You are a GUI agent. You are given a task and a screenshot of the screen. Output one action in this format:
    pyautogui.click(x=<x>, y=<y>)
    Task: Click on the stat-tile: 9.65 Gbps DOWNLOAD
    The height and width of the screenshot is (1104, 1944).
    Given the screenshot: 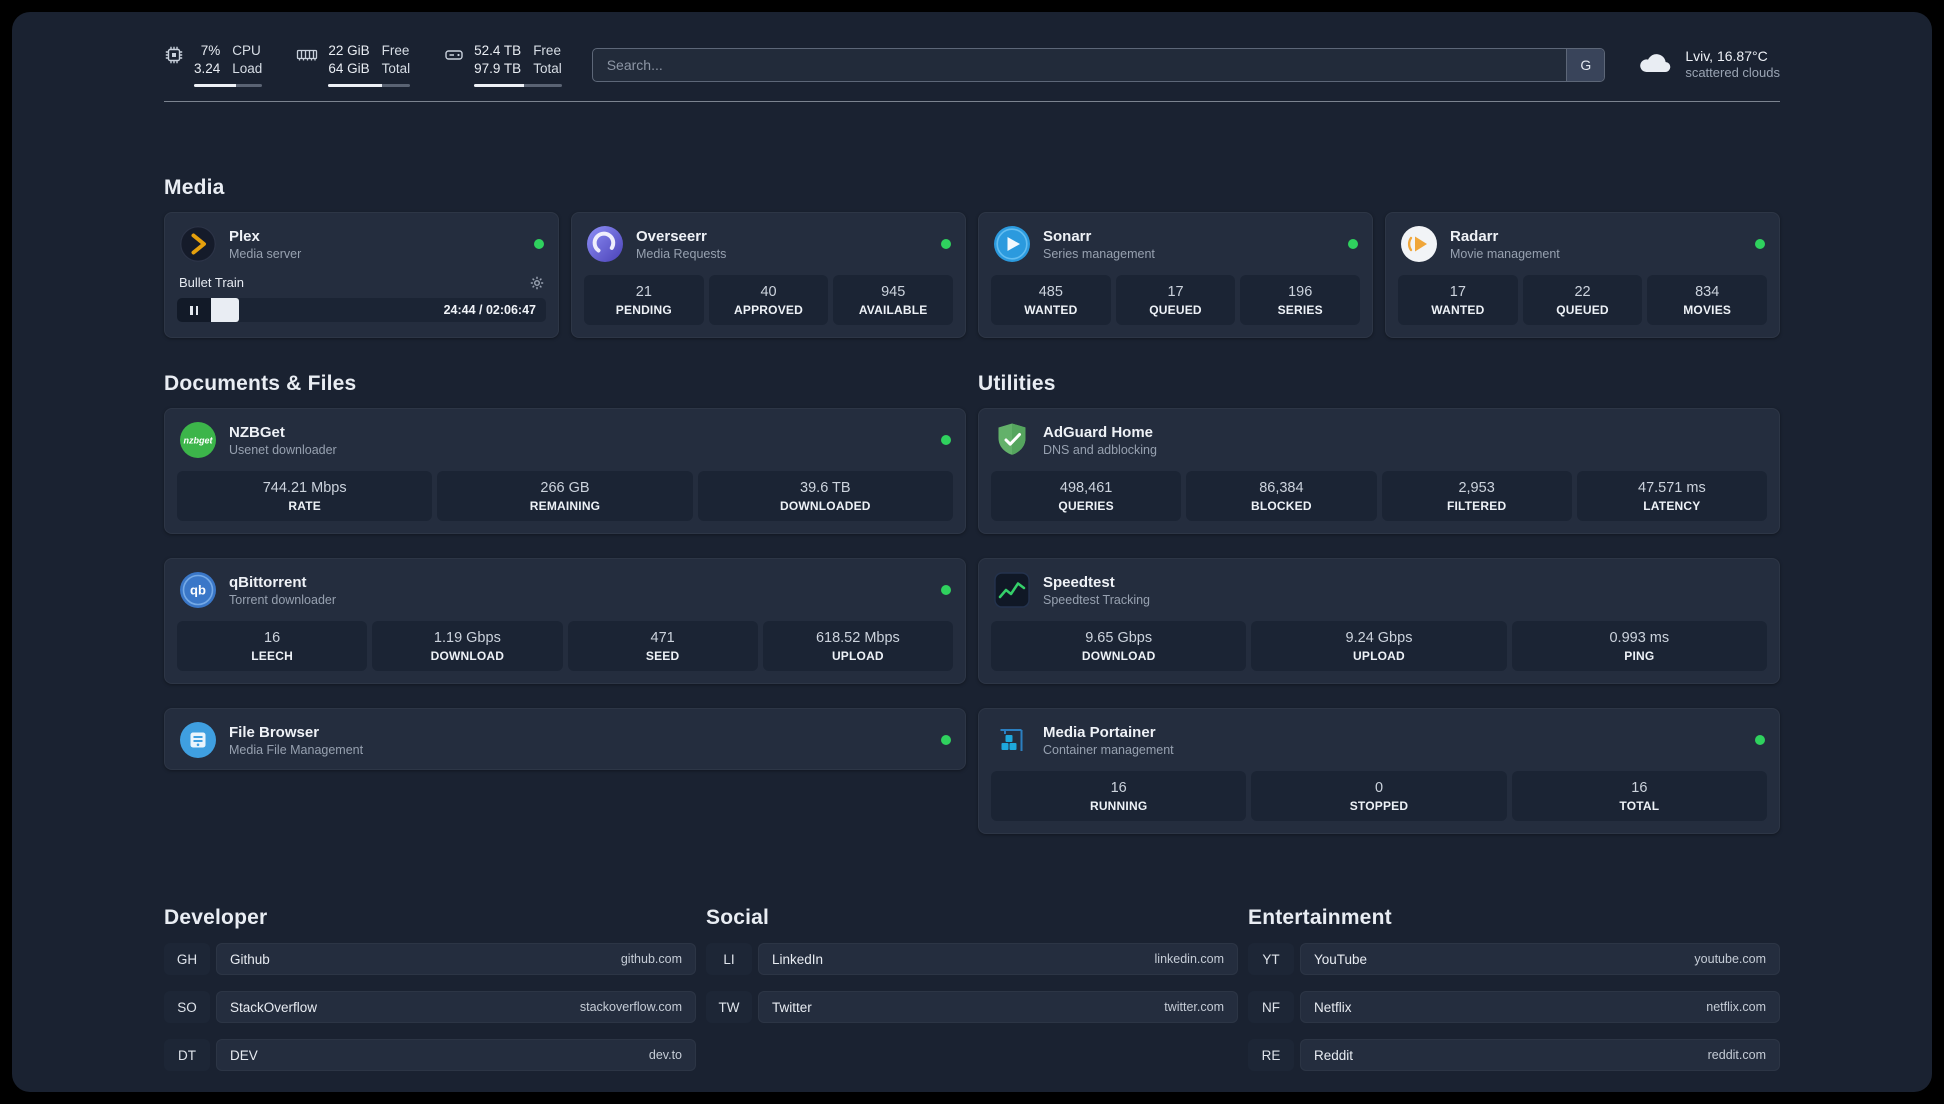 What is the action you would take?
    pyautogui.click(x=1119, y=646)
    